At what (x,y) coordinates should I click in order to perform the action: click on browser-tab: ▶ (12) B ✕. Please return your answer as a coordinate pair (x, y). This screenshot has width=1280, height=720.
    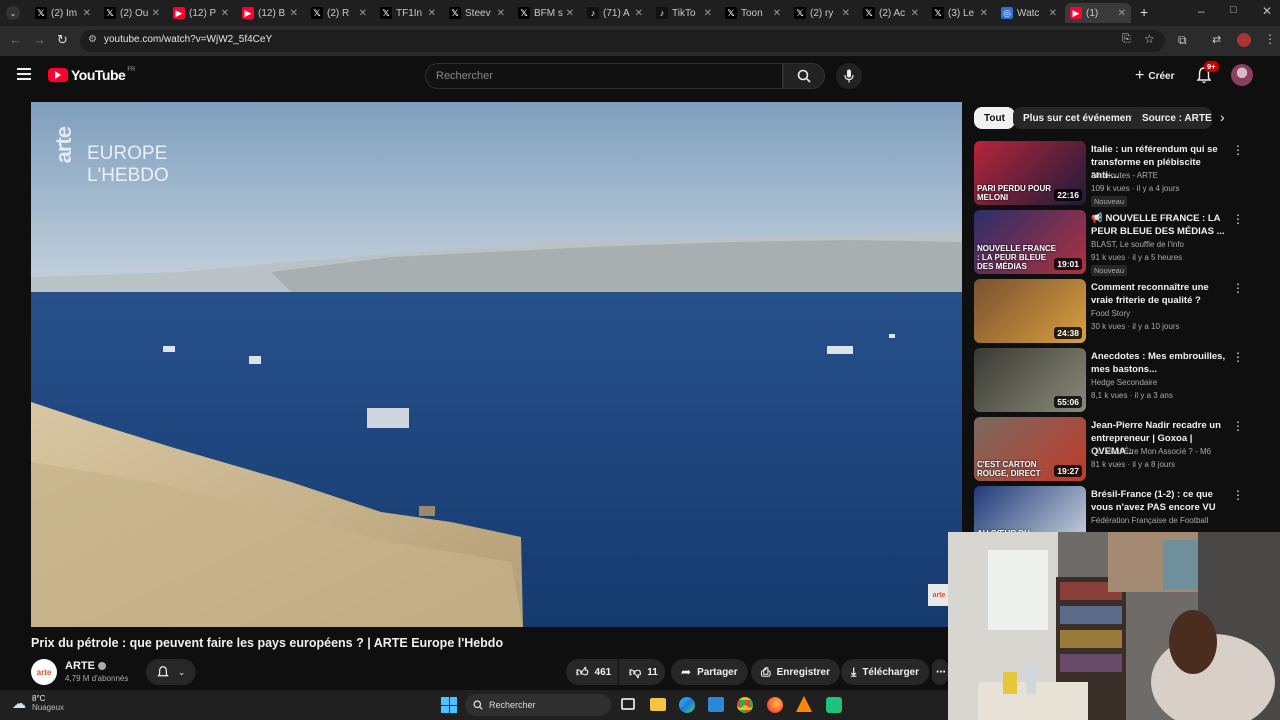
    Looking at the image, I should click on (270, 13).